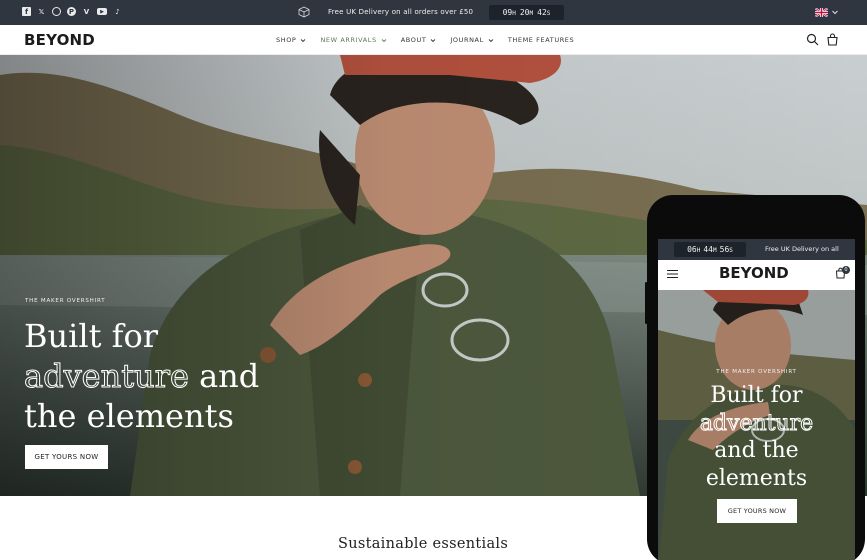 This screenshot has height=560, width=867. Describe the element at coordinates (821, 12) in the screenshot. I see `uk-flag-icon` at that location.